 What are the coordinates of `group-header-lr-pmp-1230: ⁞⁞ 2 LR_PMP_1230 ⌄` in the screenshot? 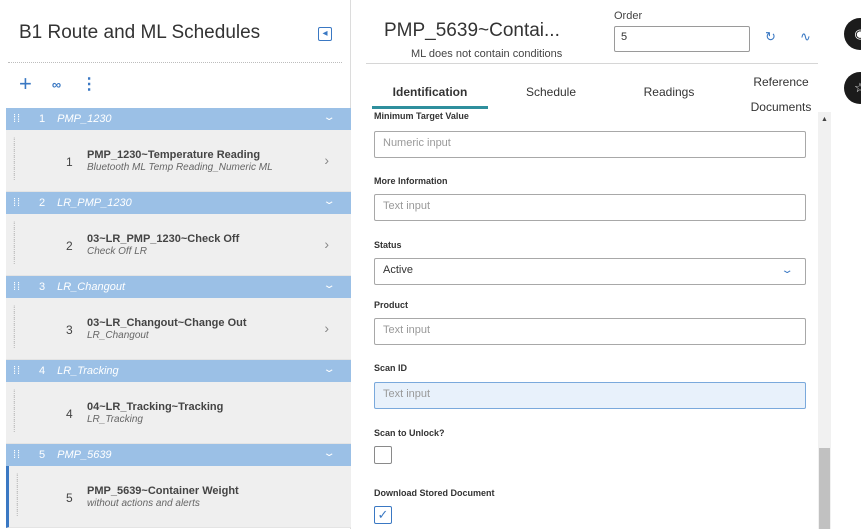 It's located at (178, 203).